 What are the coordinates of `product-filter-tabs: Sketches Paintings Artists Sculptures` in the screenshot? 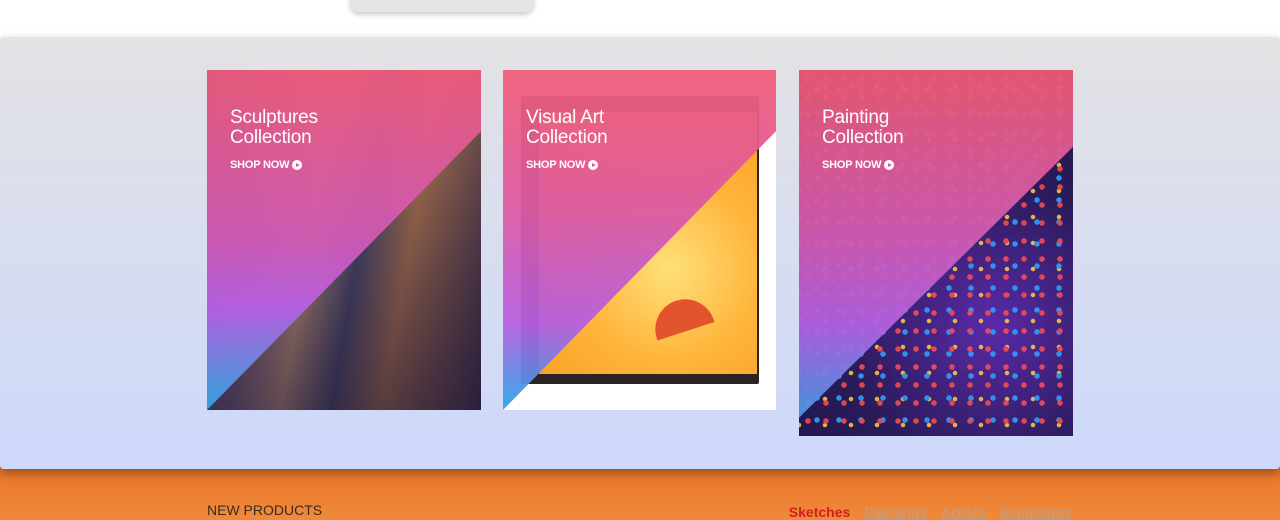 It's located at (930, 512).